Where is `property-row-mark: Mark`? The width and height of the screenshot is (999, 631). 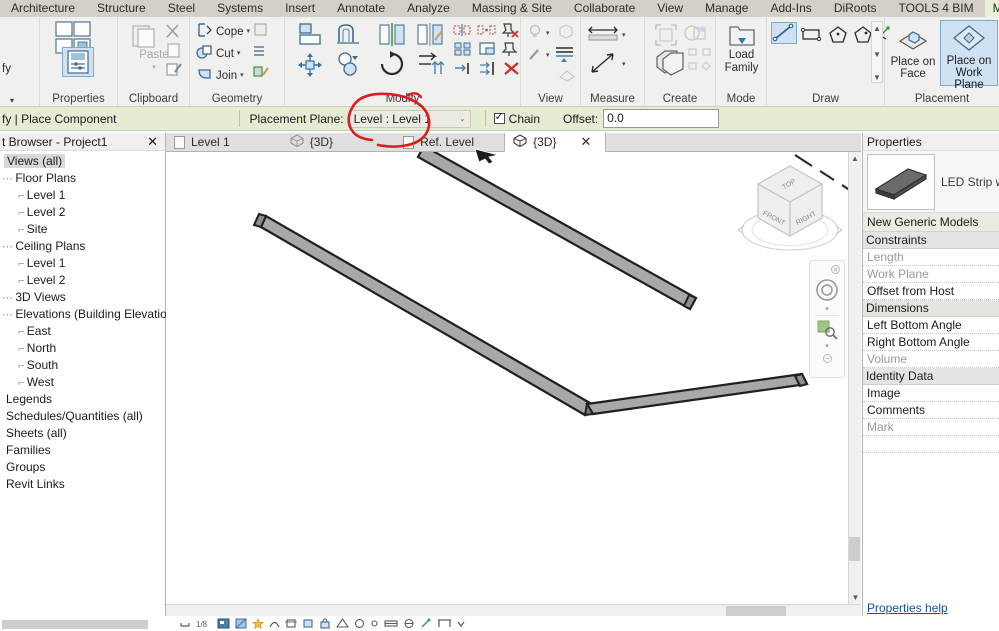
property-row-mark: Mark is located at coordinates (931, 427).